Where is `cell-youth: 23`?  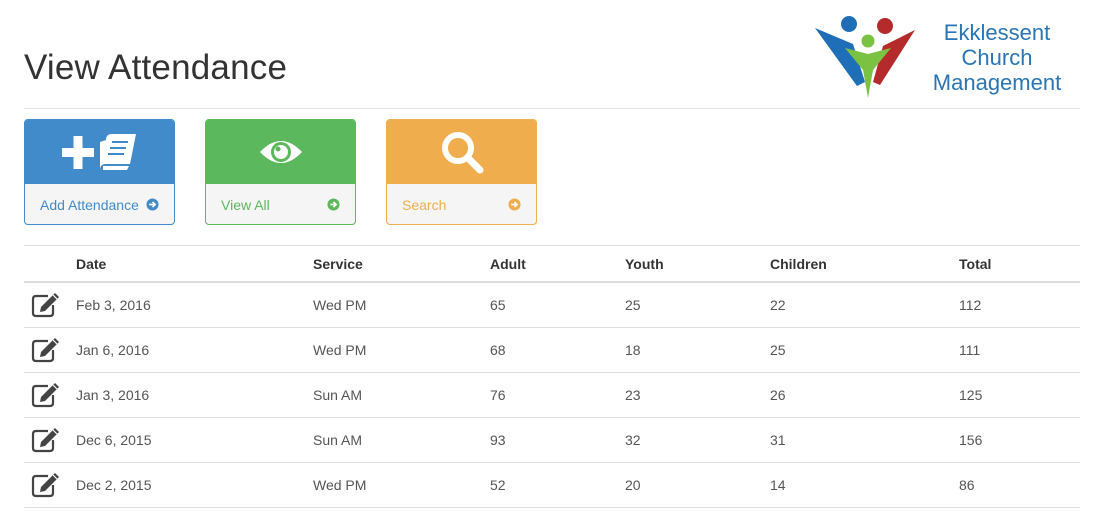
cell-youth: 23 is located at coordinates (697, 395).